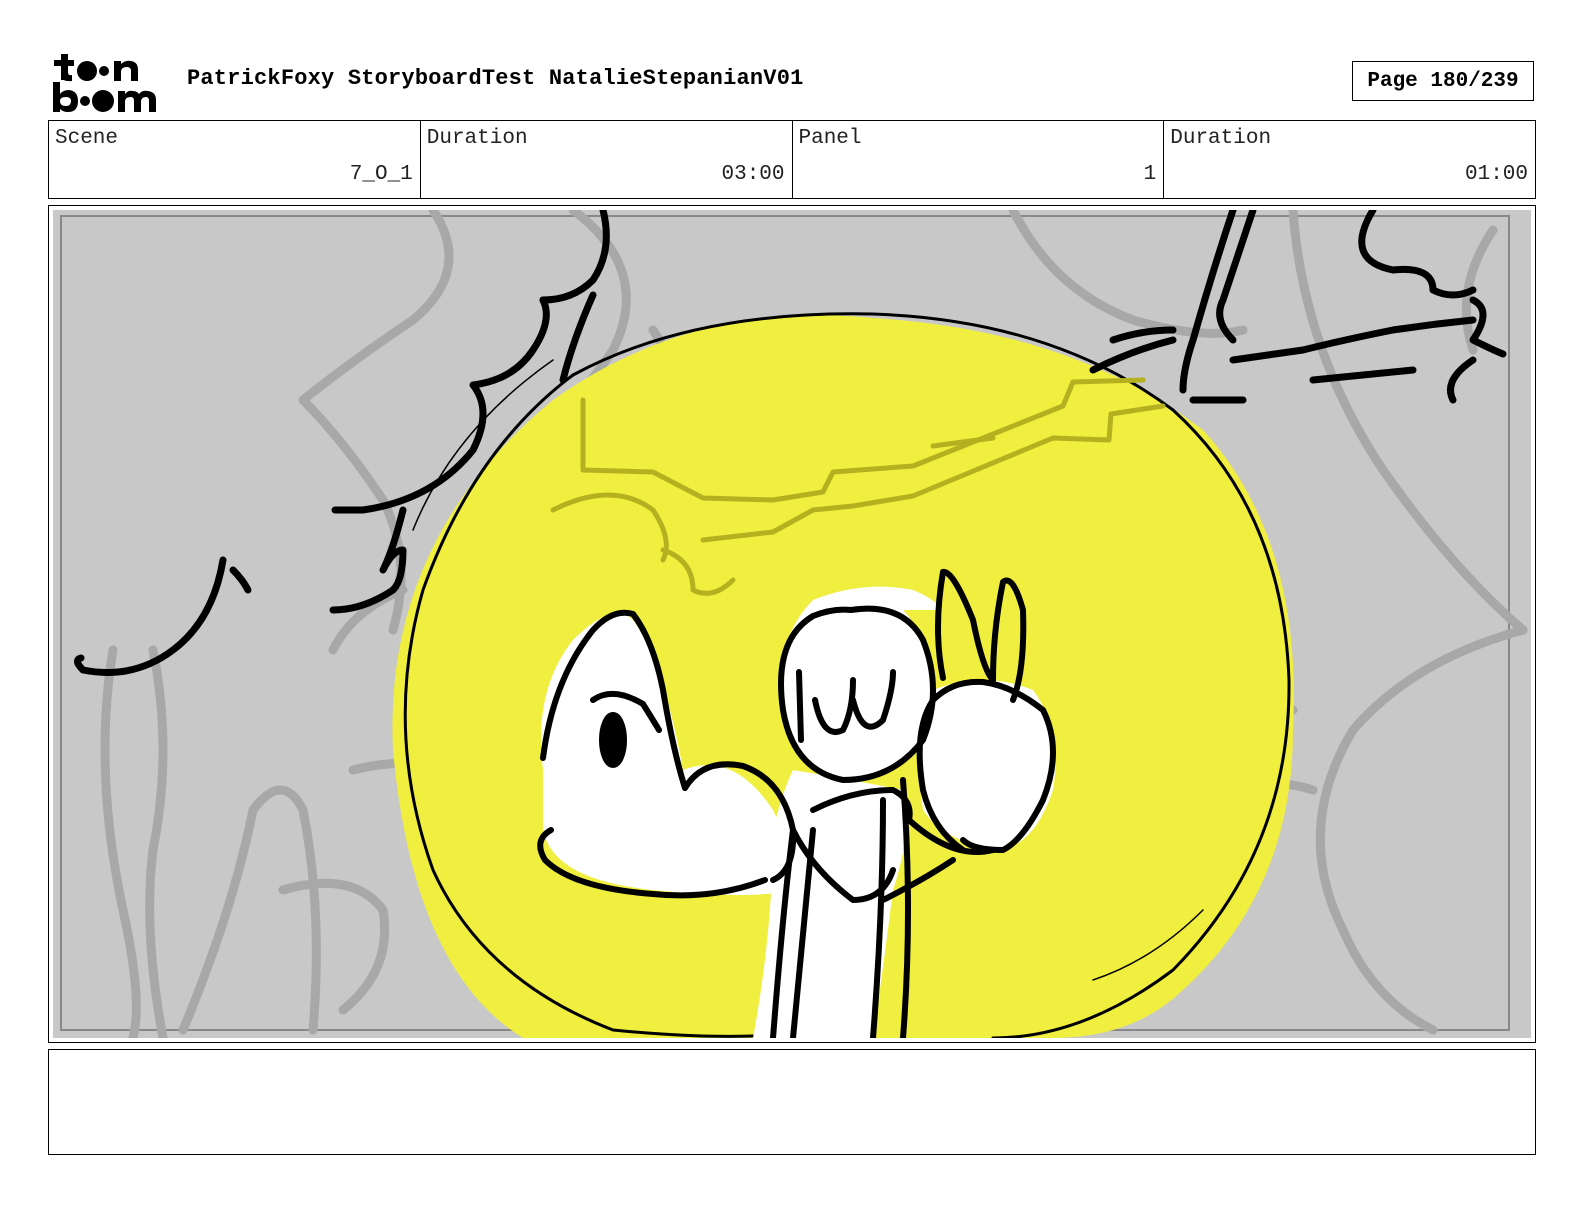  Describe the element at coordinates (235, 159) in the screenshot. I see `scene-cell: Scene 7_O_1` at that location.